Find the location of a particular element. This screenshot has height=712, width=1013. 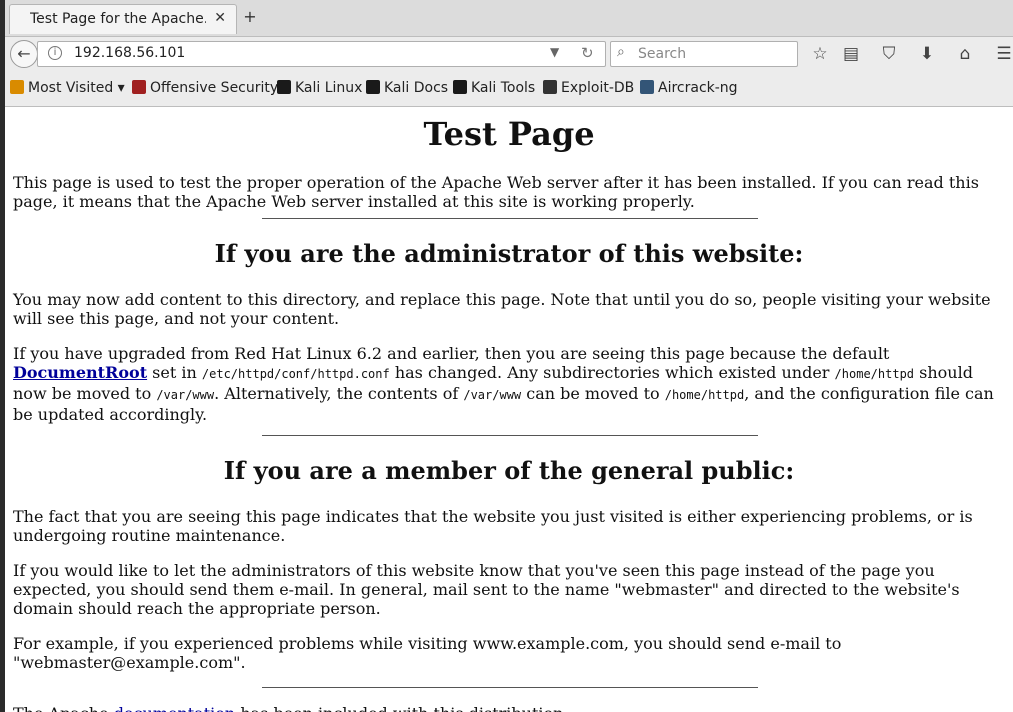

documentation-link: documentation is located at coordinates (175, 708).